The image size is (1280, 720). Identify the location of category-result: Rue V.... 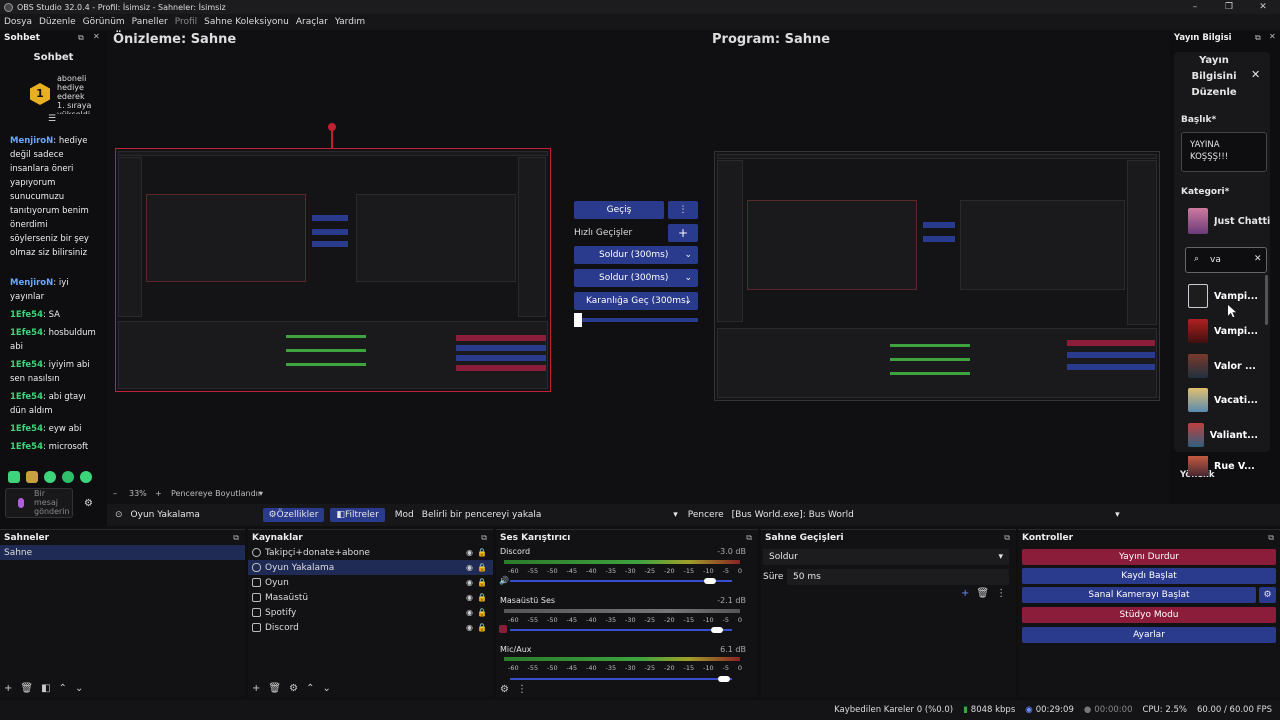
(1223, 466).